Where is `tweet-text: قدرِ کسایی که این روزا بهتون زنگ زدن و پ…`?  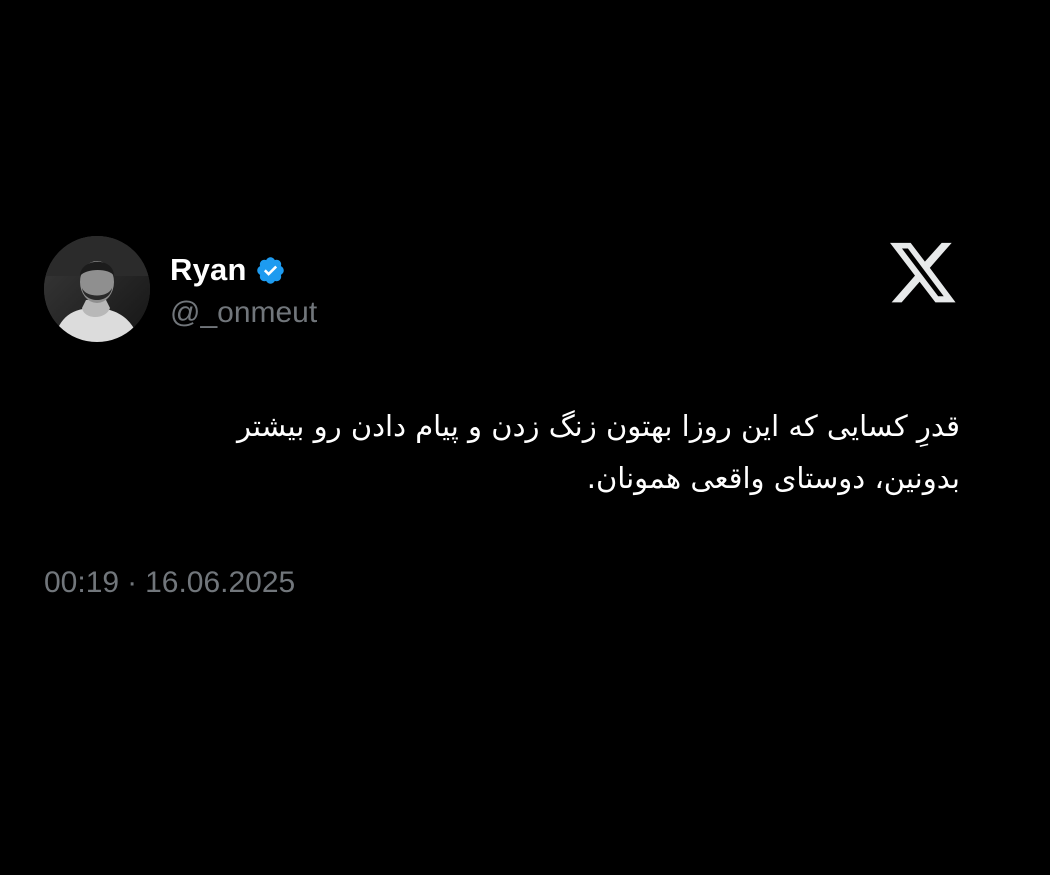 tweet-text: قدرِ کسایی که این روزا بهتون زنگ زدن و پ… is located at coordinates (510, 452).